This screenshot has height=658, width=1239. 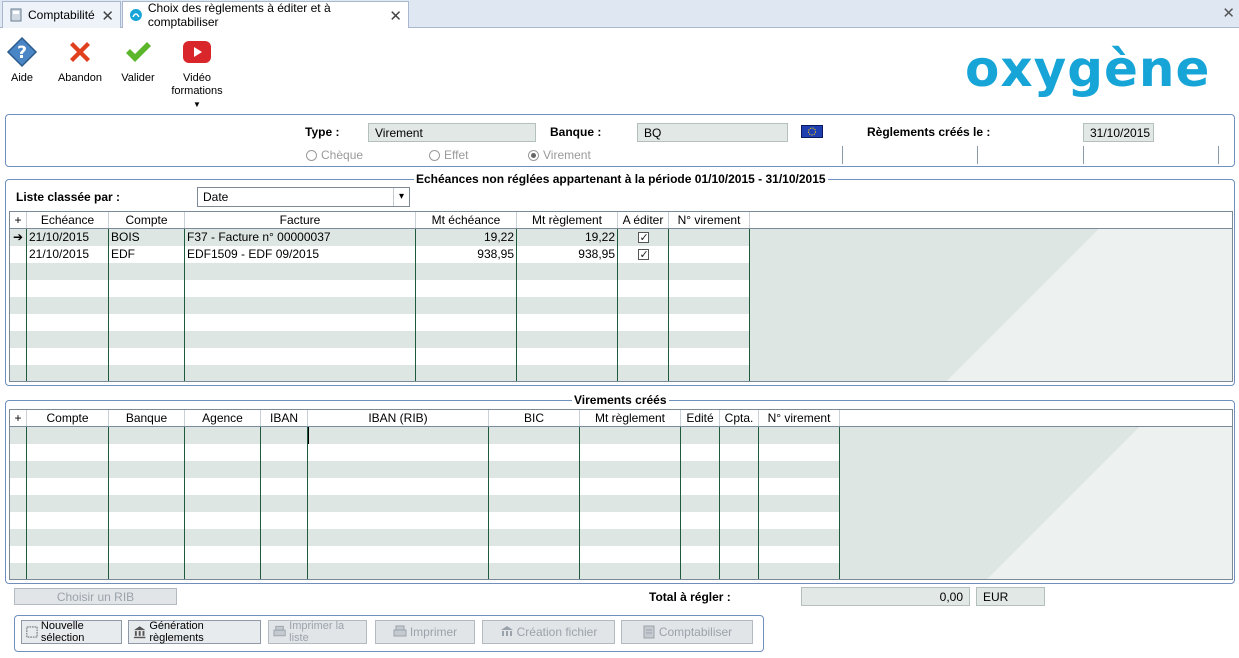 What do you see at coordinates (559, 155) in the screenshot?
I see `radio-virement: Virement` at bounding box center [559, 155].